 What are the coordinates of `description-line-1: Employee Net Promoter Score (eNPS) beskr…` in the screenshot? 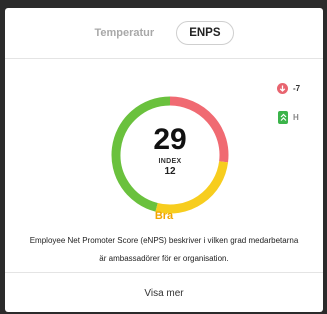 It's located at (164, 240).